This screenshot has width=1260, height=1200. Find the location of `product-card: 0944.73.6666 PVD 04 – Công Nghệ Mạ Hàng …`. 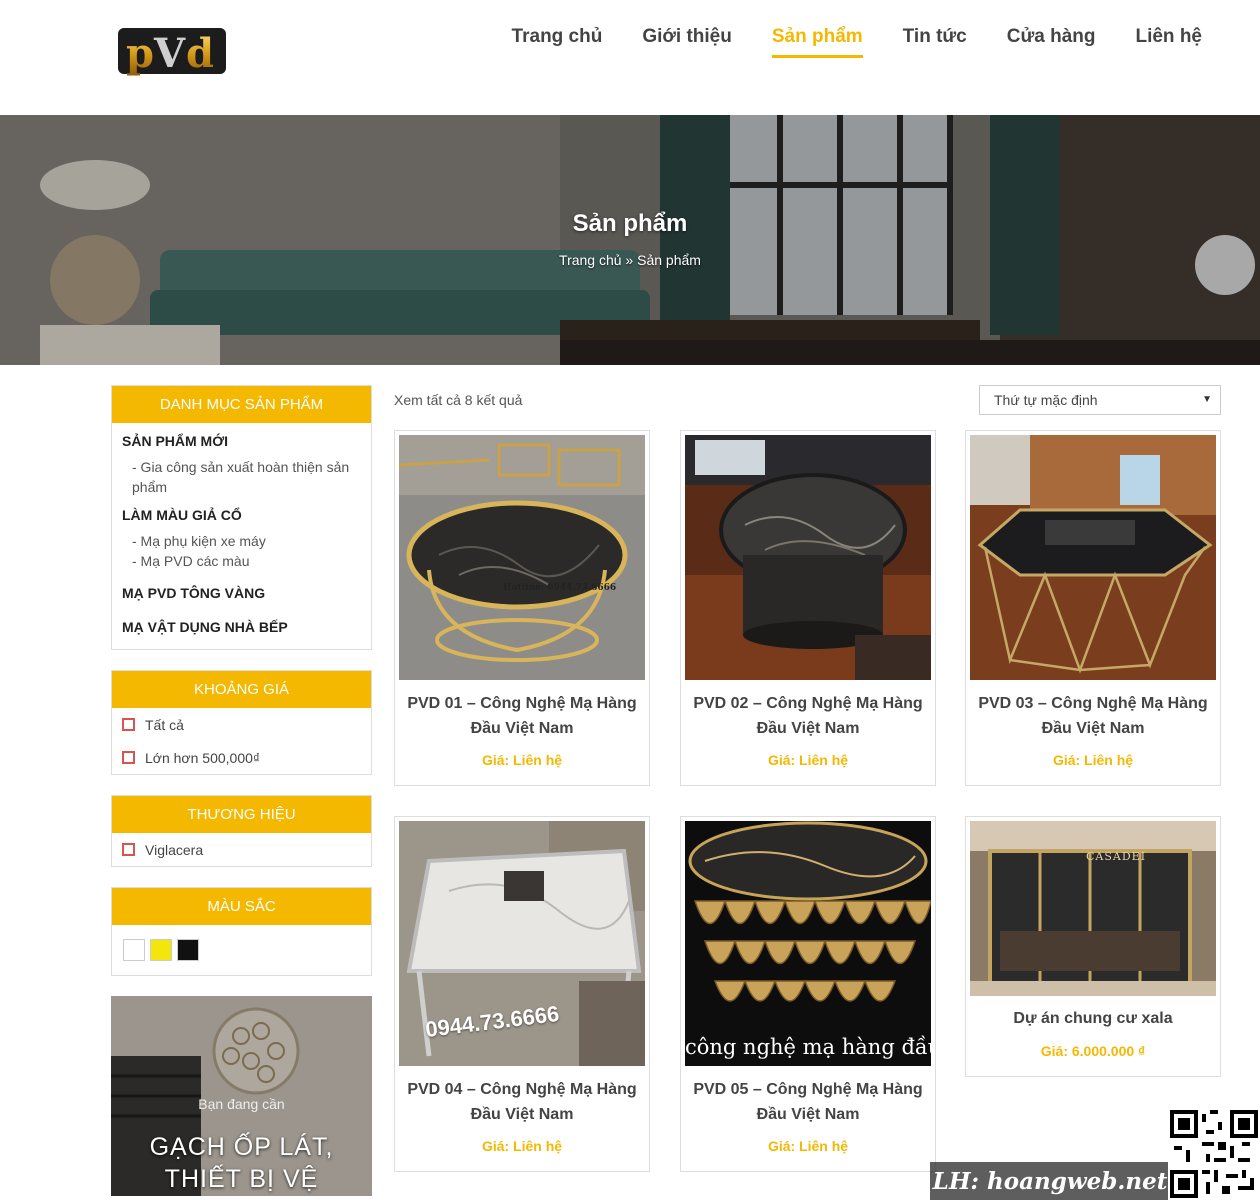

product-card: 0944.73.6666 PVD 04 – Công Nghệ Mạ Hàng … is located at coordinates (522, 994).